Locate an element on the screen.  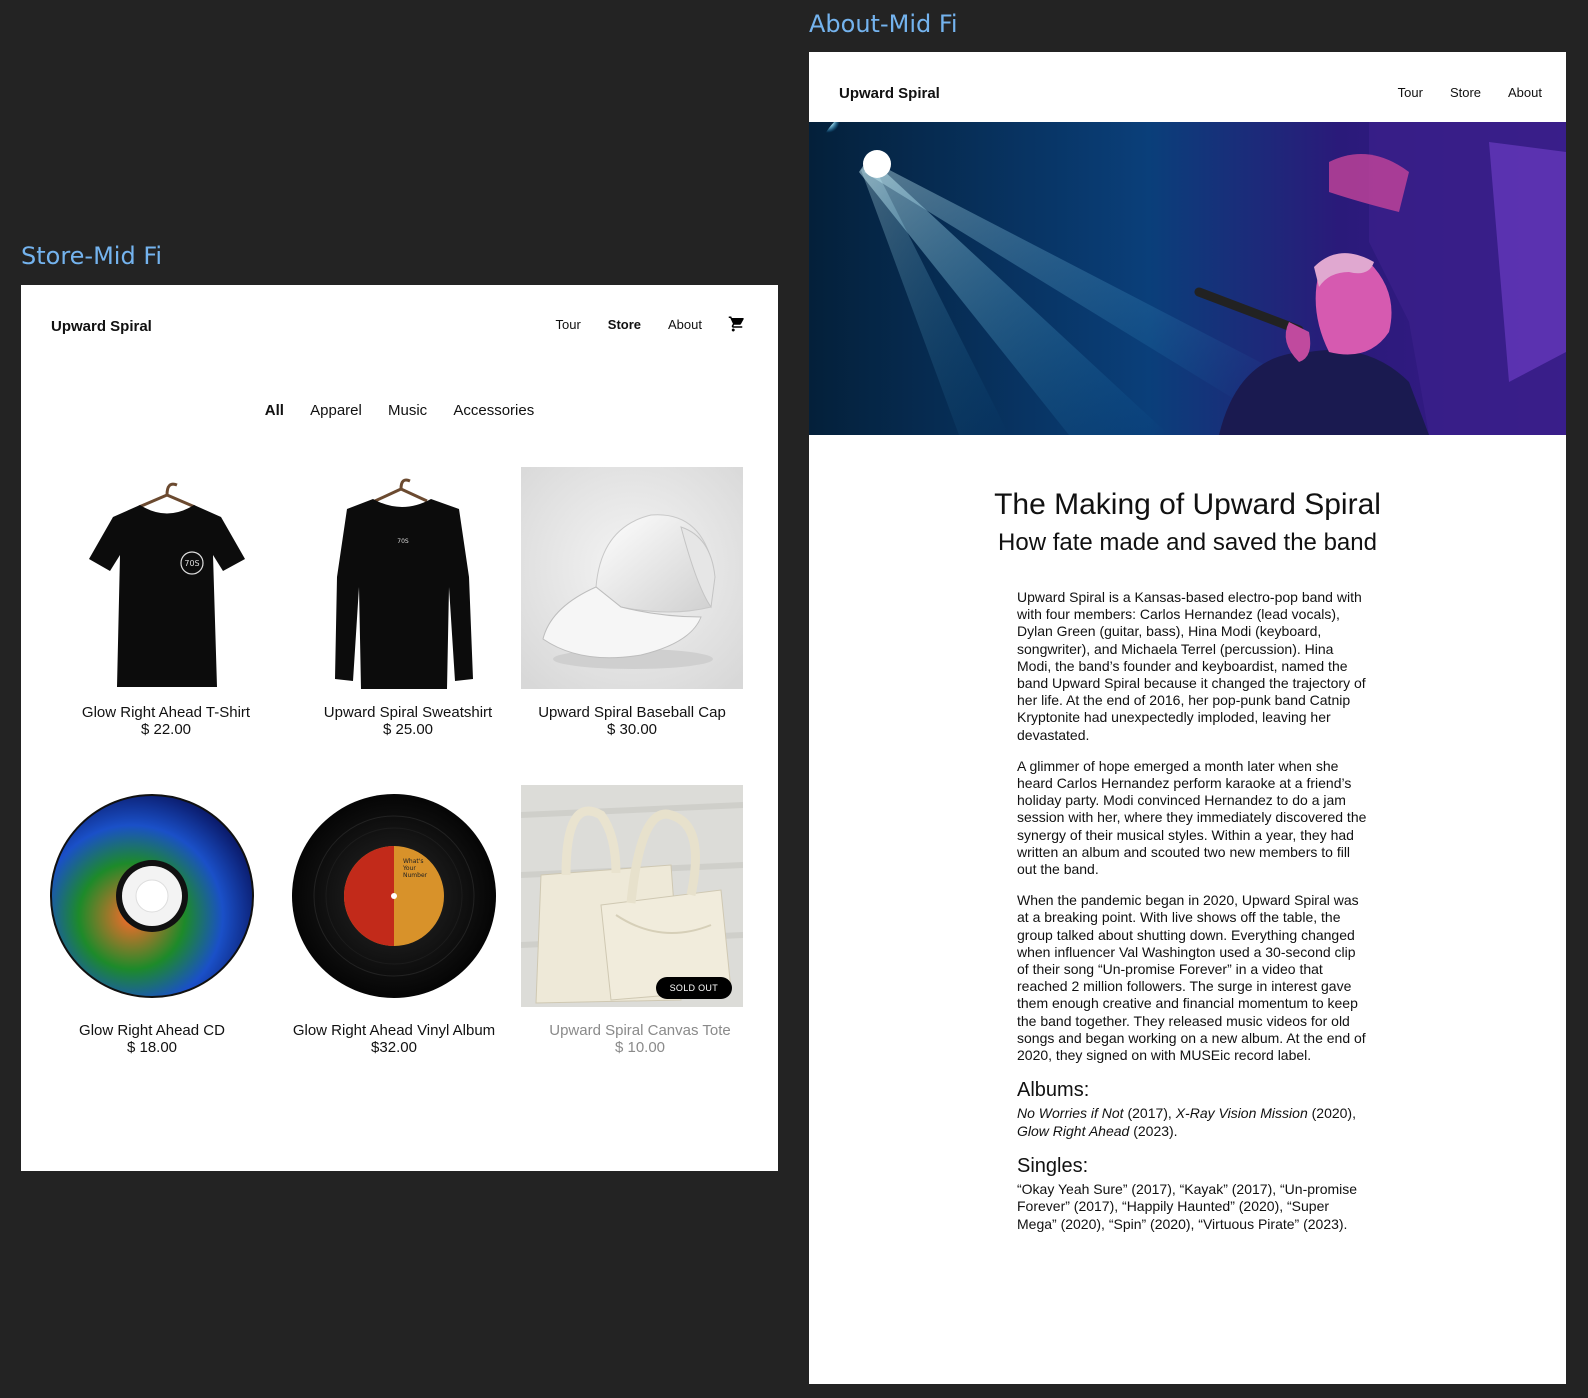
filter-apparel: Apparel is located at coordinates (336, 410).